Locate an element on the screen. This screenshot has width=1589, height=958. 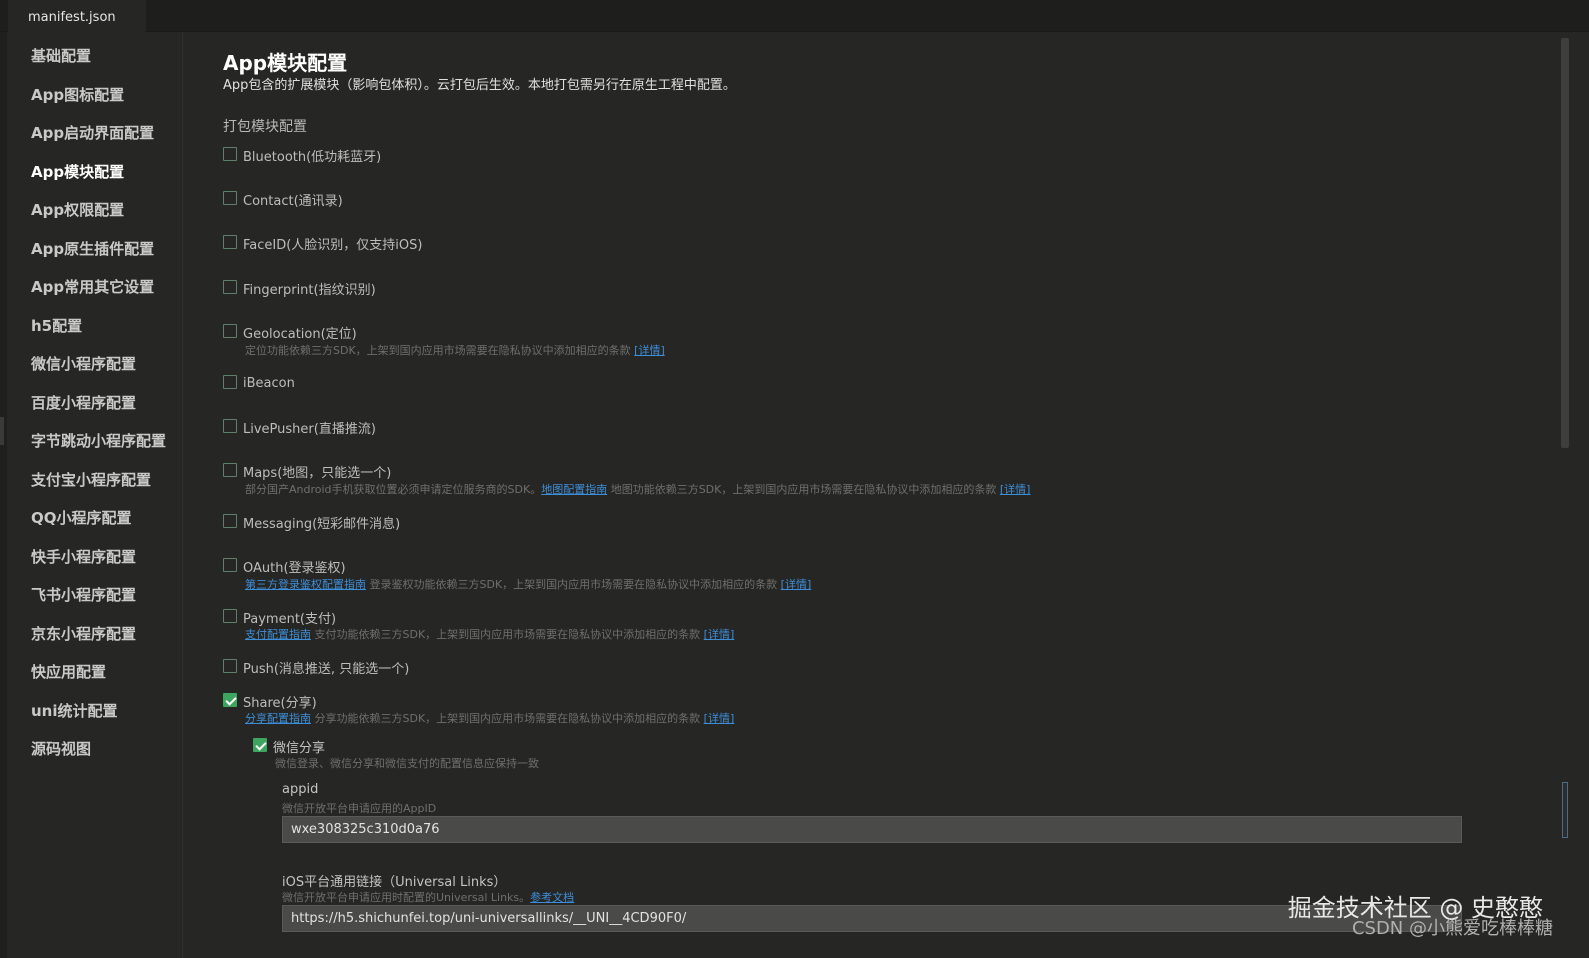
module-label: Payment(支付) is located at coordinates (290, 619).